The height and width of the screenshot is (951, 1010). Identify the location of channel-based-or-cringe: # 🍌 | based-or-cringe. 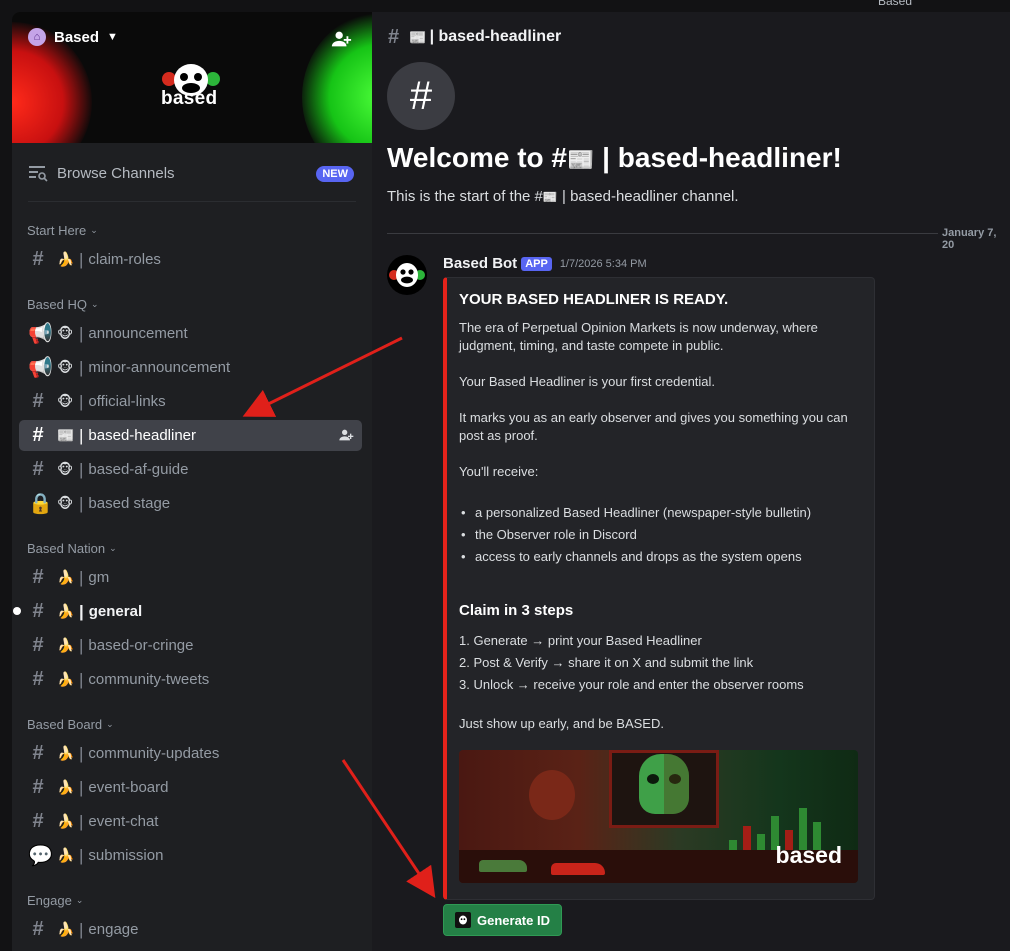
(190, 645).